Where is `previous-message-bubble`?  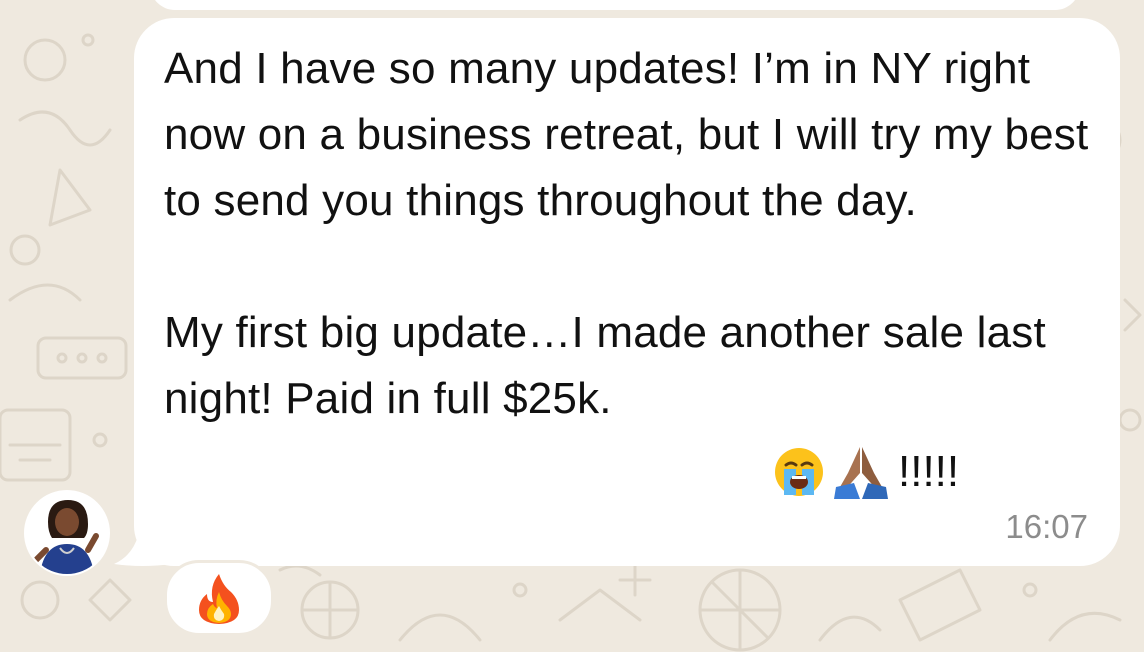
previous-message-bubble is located at coordinates (615, 5).